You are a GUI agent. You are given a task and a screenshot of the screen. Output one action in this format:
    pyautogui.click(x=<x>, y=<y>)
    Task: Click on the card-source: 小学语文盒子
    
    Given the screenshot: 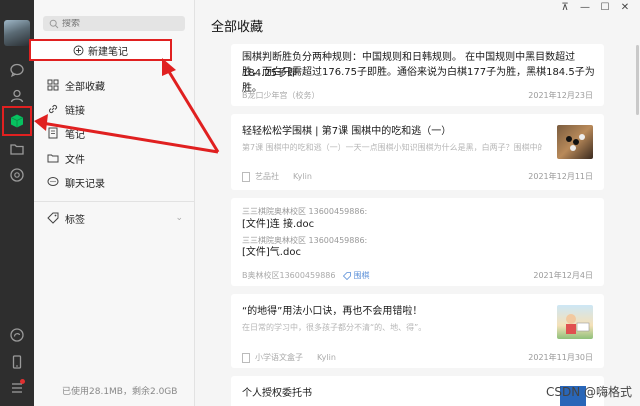 What is the action you would take?
    pyautogui.click(x=279, y=357)
    